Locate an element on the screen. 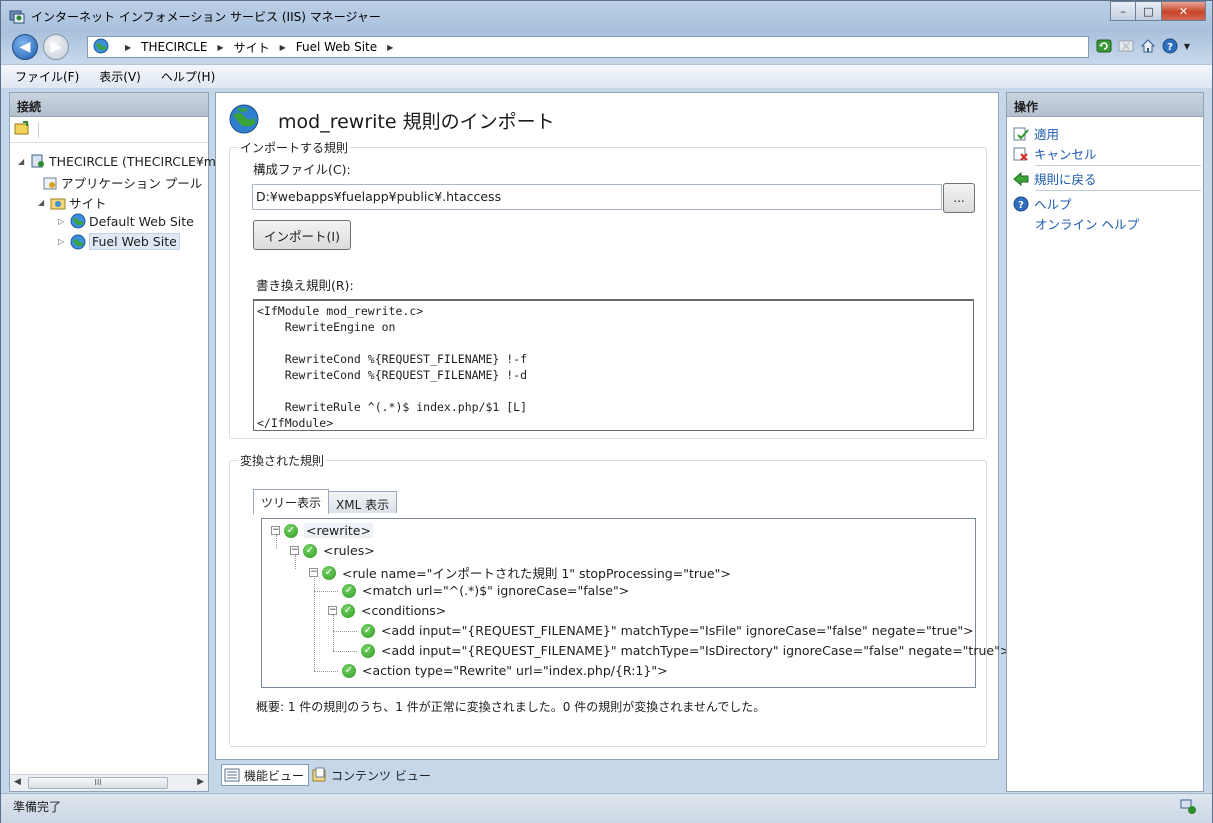 This screenshot has width=1213, height=823. navigation-bar: ◀ ▶ ▶ THECIRCLE ▶ サイト ▶ Fuel Web Site ▶ is located at coordinates (606, 47).